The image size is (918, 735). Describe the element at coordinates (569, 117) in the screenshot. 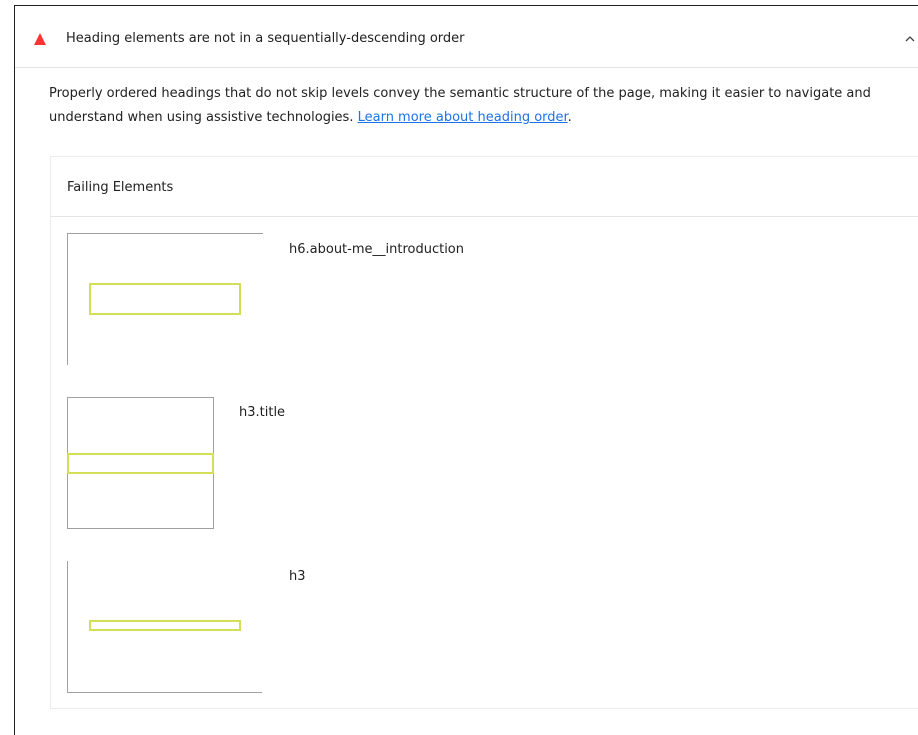

I see `description-suffix: .` at that location.